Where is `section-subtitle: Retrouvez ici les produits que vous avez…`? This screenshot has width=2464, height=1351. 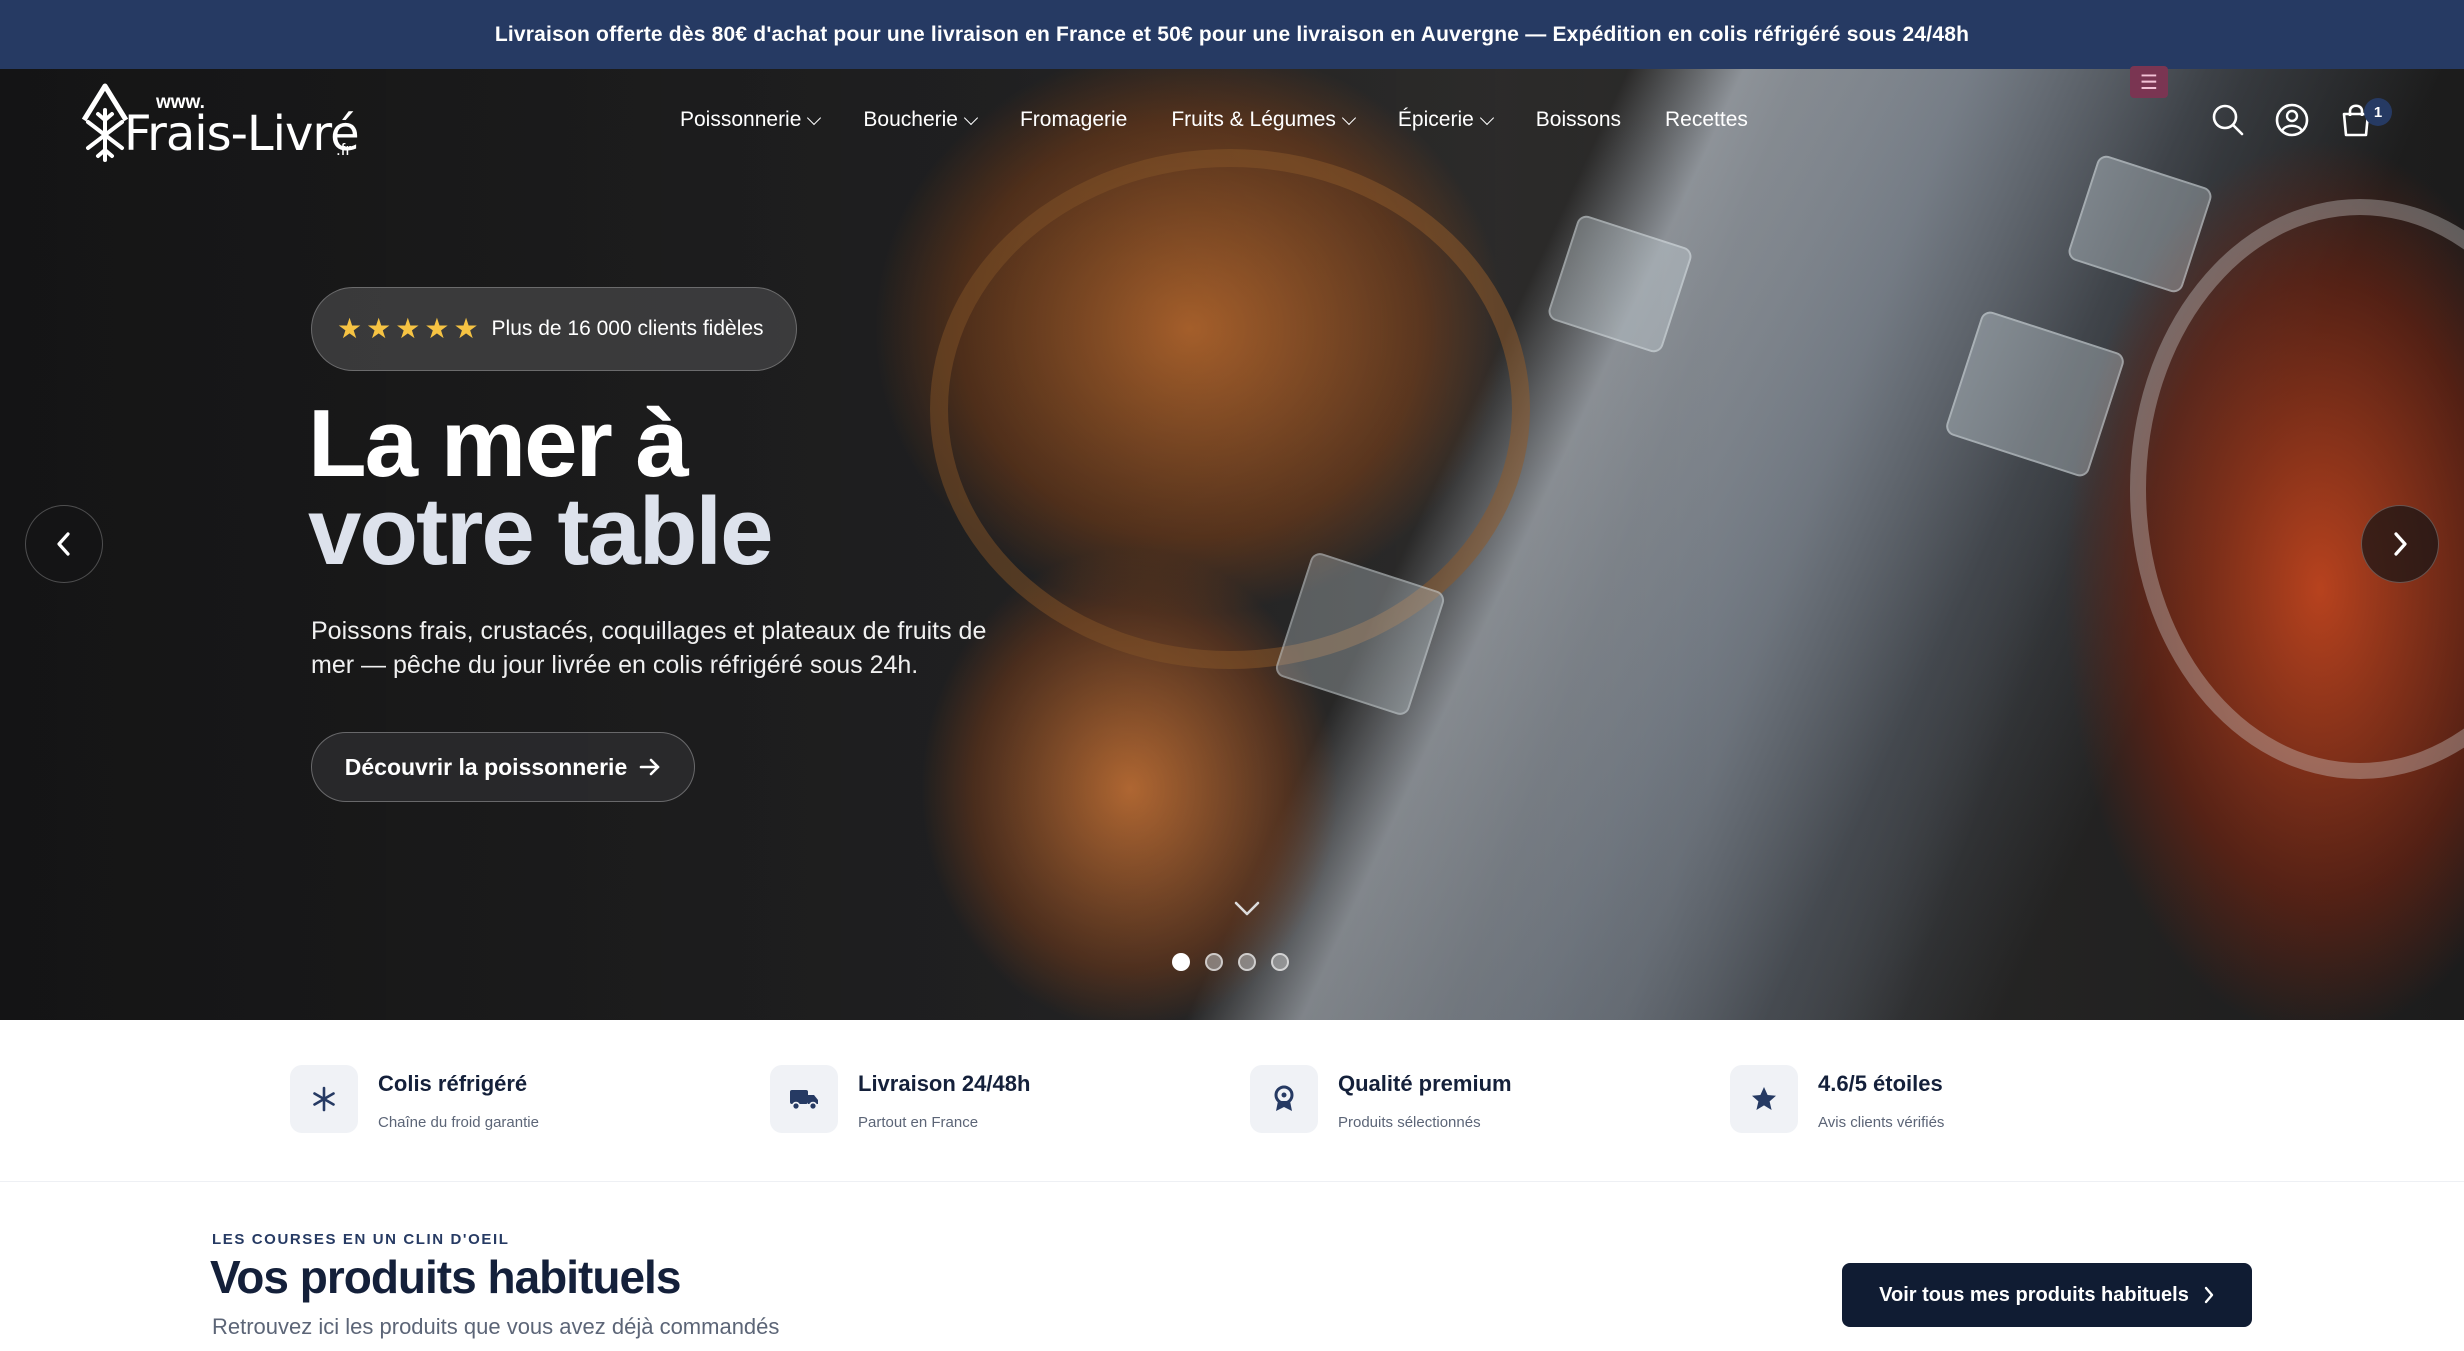
section-subtitle: Retrouvez ici les produits que vous avez… is located at coordinates (496, 1326).